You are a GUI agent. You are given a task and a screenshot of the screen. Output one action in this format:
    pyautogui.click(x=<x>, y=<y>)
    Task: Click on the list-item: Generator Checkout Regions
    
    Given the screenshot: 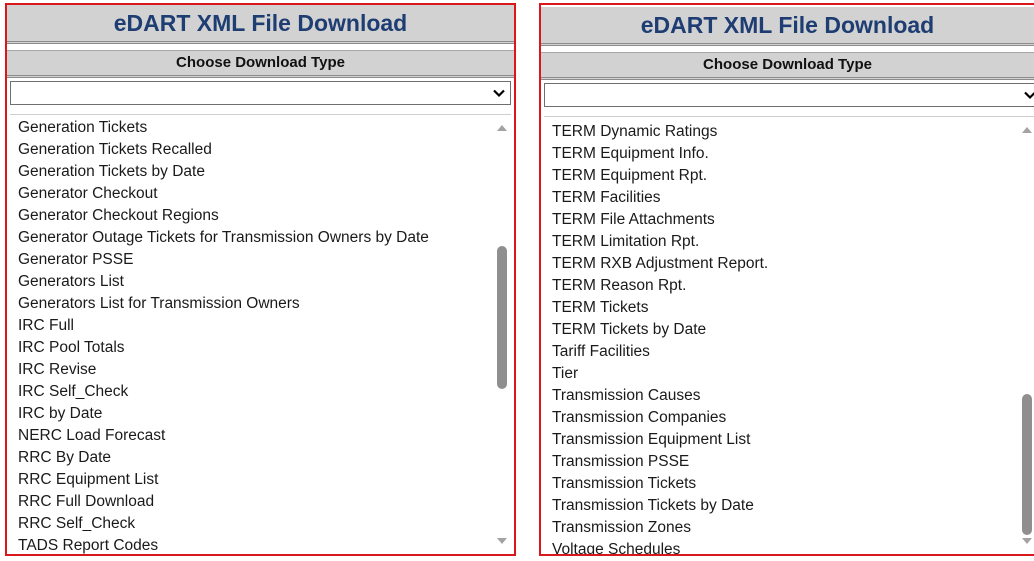 What is the action you would take?
    pyautogui.click(x=252, y=216)
    